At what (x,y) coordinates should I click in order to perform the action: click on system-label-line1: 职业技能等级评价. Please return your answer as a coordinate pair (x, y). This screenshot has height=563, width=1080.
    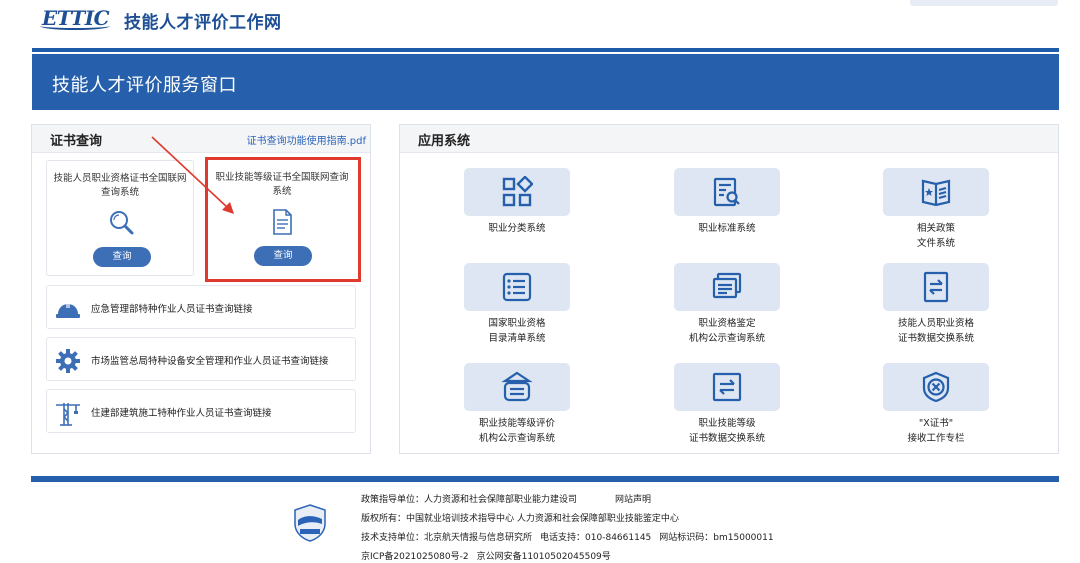
    Looking at the image, I should click on (516, 423).